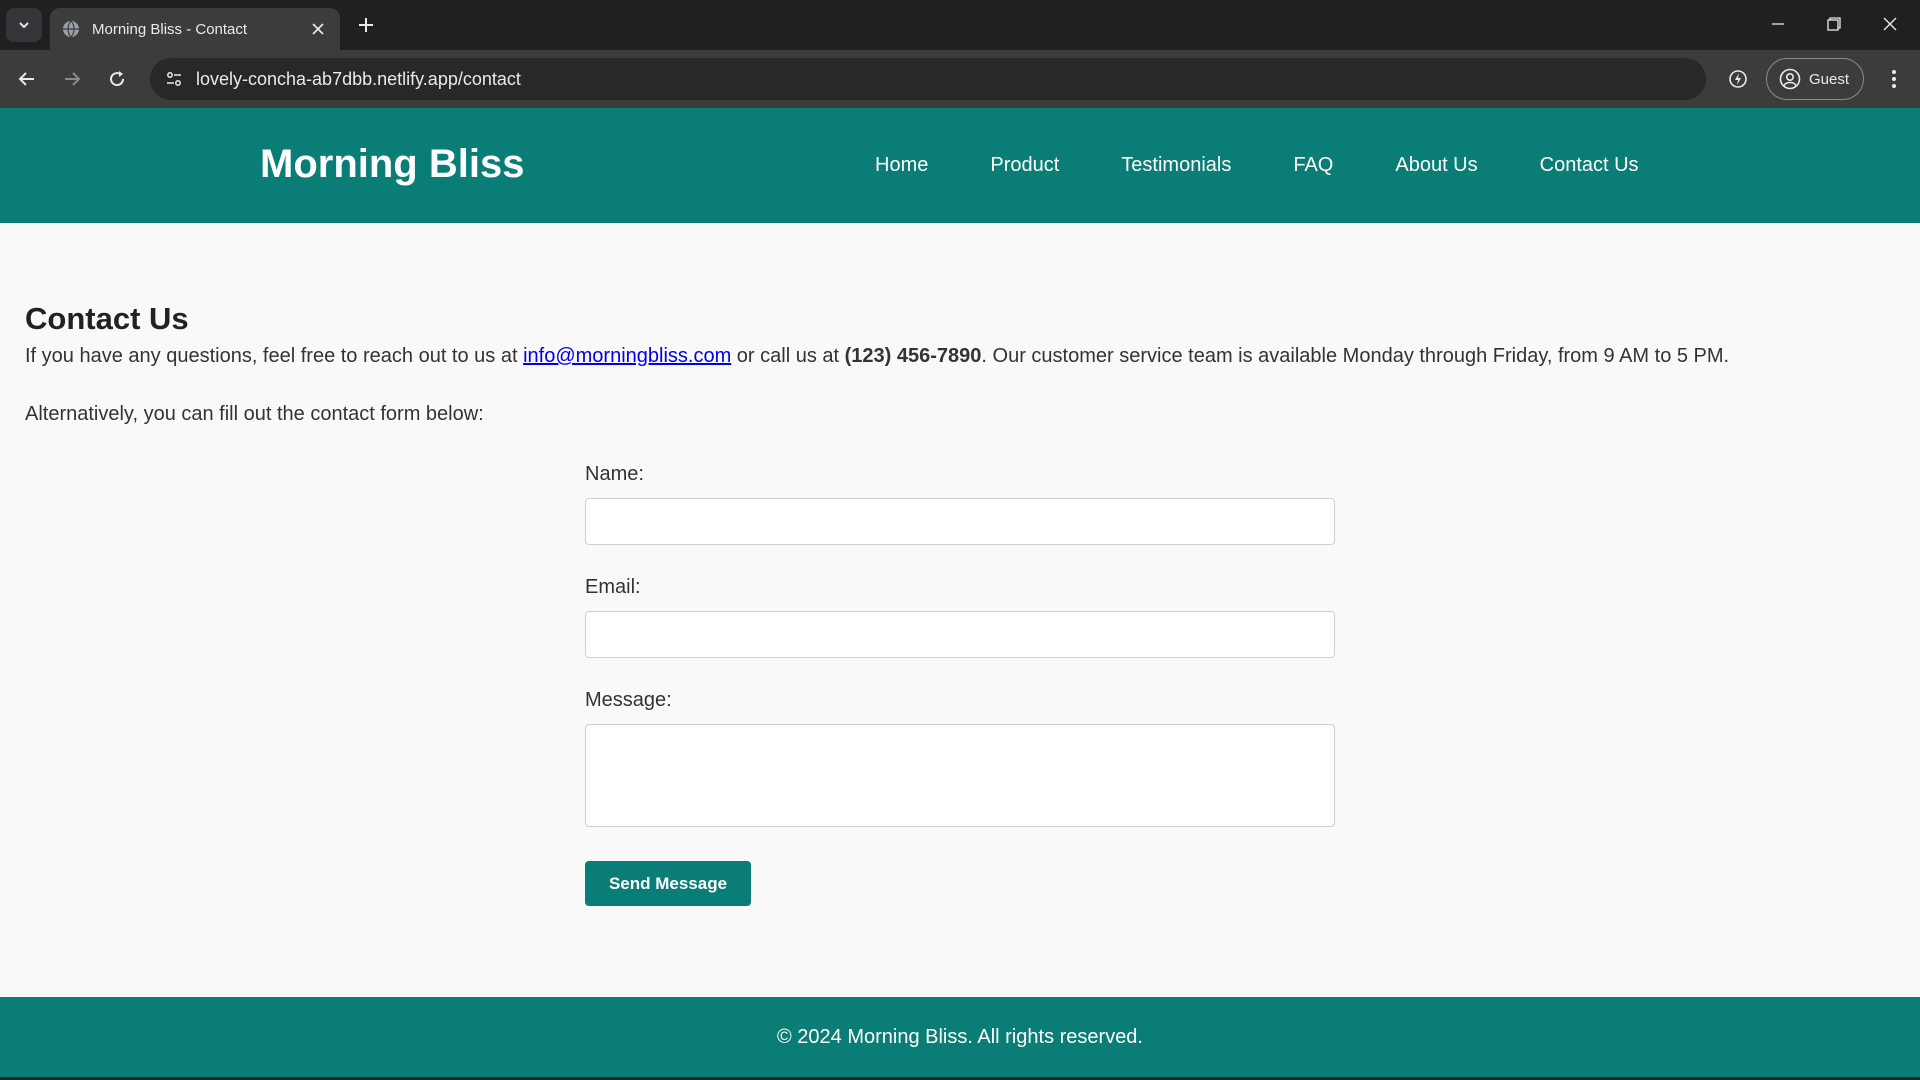  Describe the element at coordinates (613, 587) in the screenshot. I see `email-label: Email:` at that location.